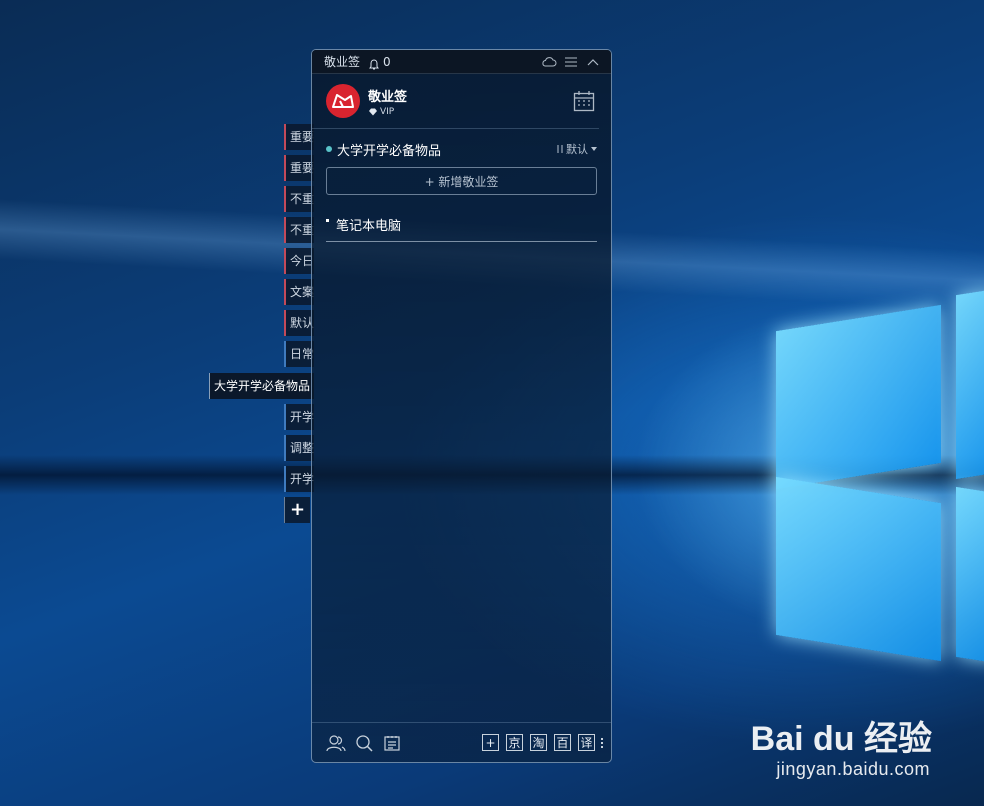 This screenshot has height=806, width=984. Describe the element at coordinates (461, 150) in the screenshot. I see `category-row: 大学开学必备物品 默认` at that location.